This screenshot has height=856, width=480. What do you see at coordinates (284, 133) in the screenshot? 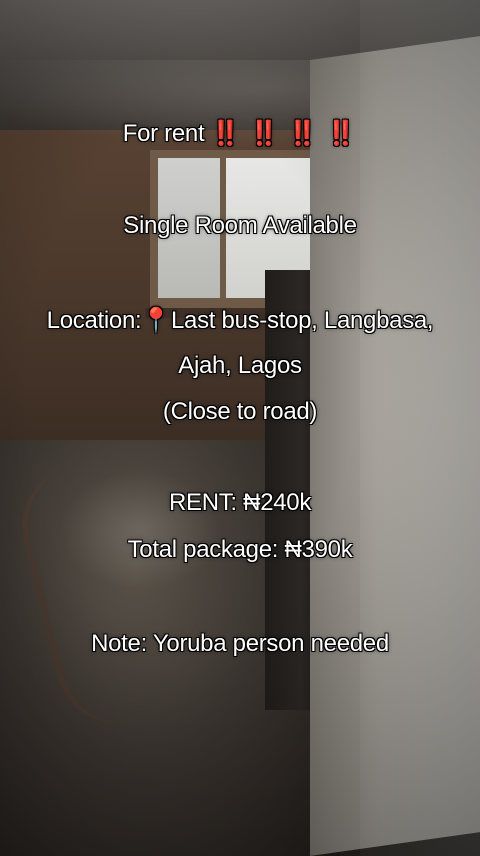
I see `double-exclamation-icons: ‼️ ‼️ ‼️ ‼️` at bounding box center [284, 133].